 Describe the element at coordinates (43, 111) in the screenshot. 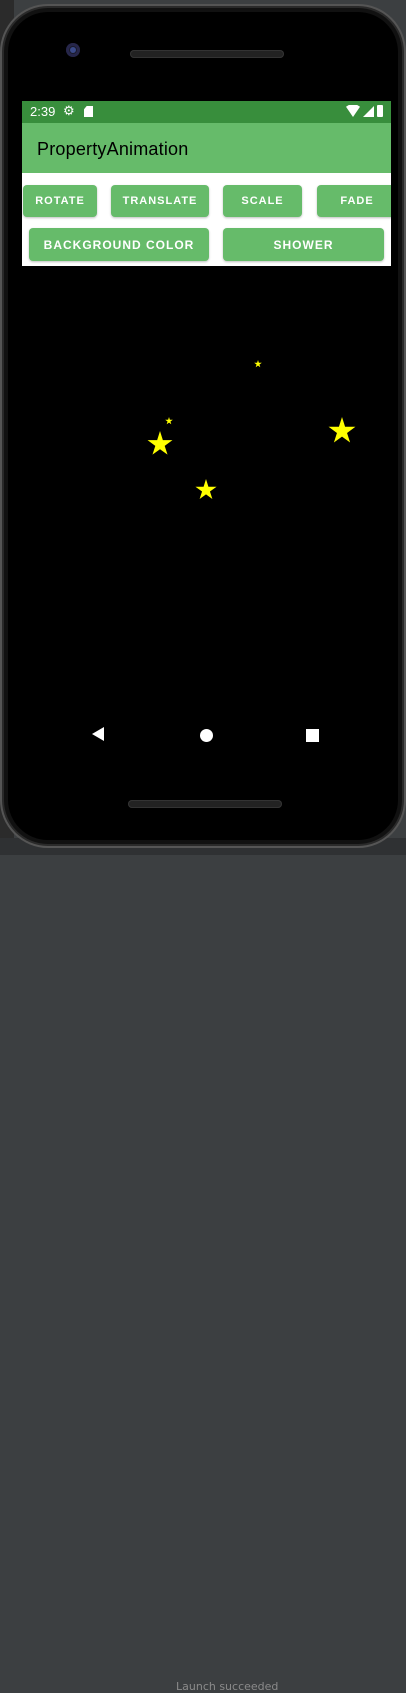

I see `status-time: 2:39` at that location.